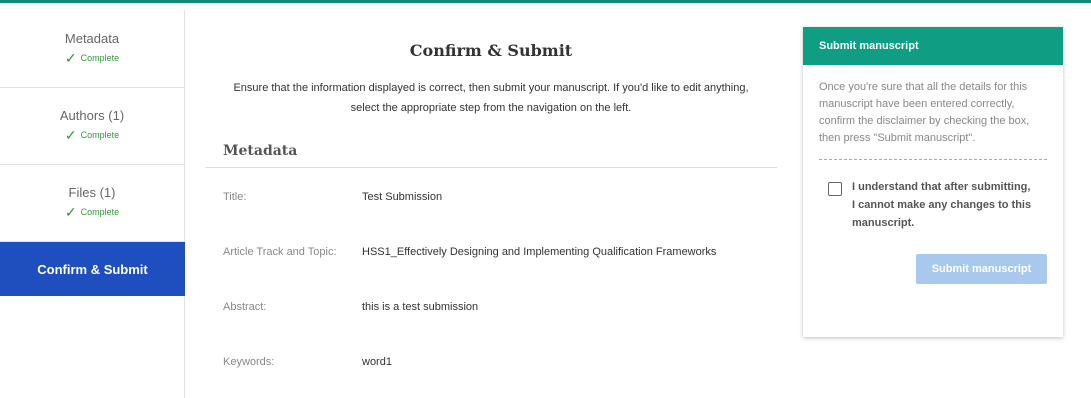 This screenshot has width=1091, height=398. I want to click on section-title-metadata: Metadata, so click(491, 155).